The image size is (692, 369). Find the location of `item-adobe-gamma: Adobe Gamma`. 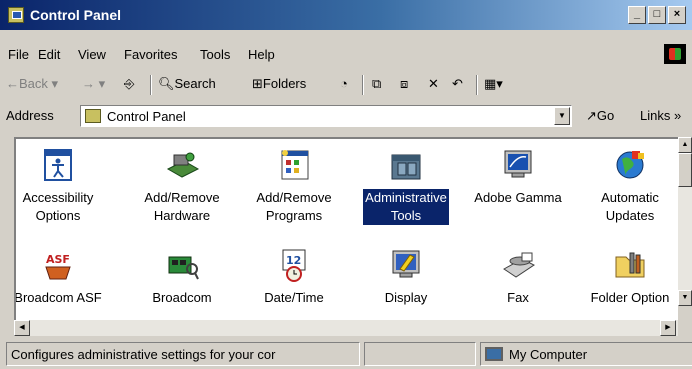

item-adobe-gamma: Adobe Gamma is located at coordinates (518, 177).